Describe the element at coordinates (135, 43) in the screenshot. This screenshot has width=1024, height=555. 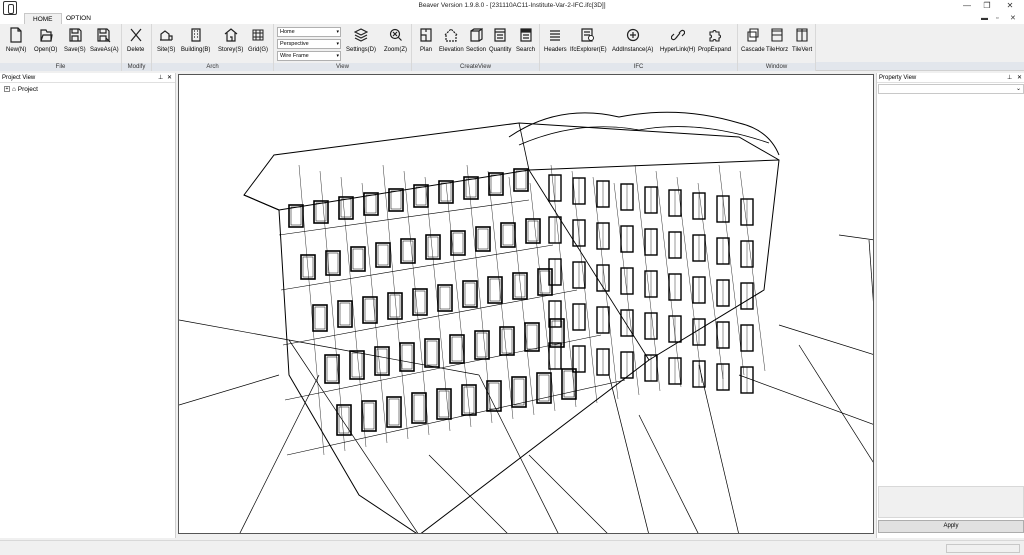
I see `delete-button: Delete` at that location.